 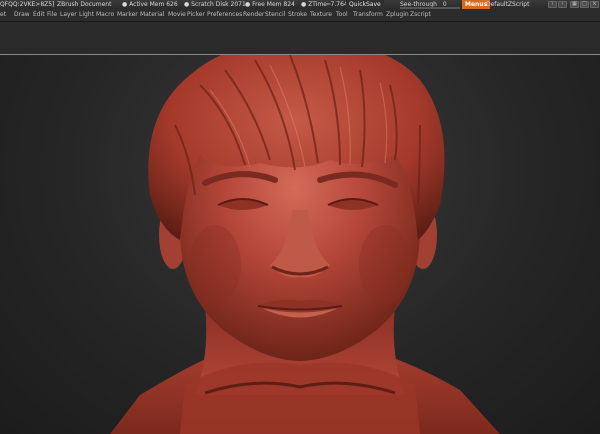 What do you see at coordinates (300, 398) in the screenshot?
I see `collar-shape` at bounding box center [300, 398].